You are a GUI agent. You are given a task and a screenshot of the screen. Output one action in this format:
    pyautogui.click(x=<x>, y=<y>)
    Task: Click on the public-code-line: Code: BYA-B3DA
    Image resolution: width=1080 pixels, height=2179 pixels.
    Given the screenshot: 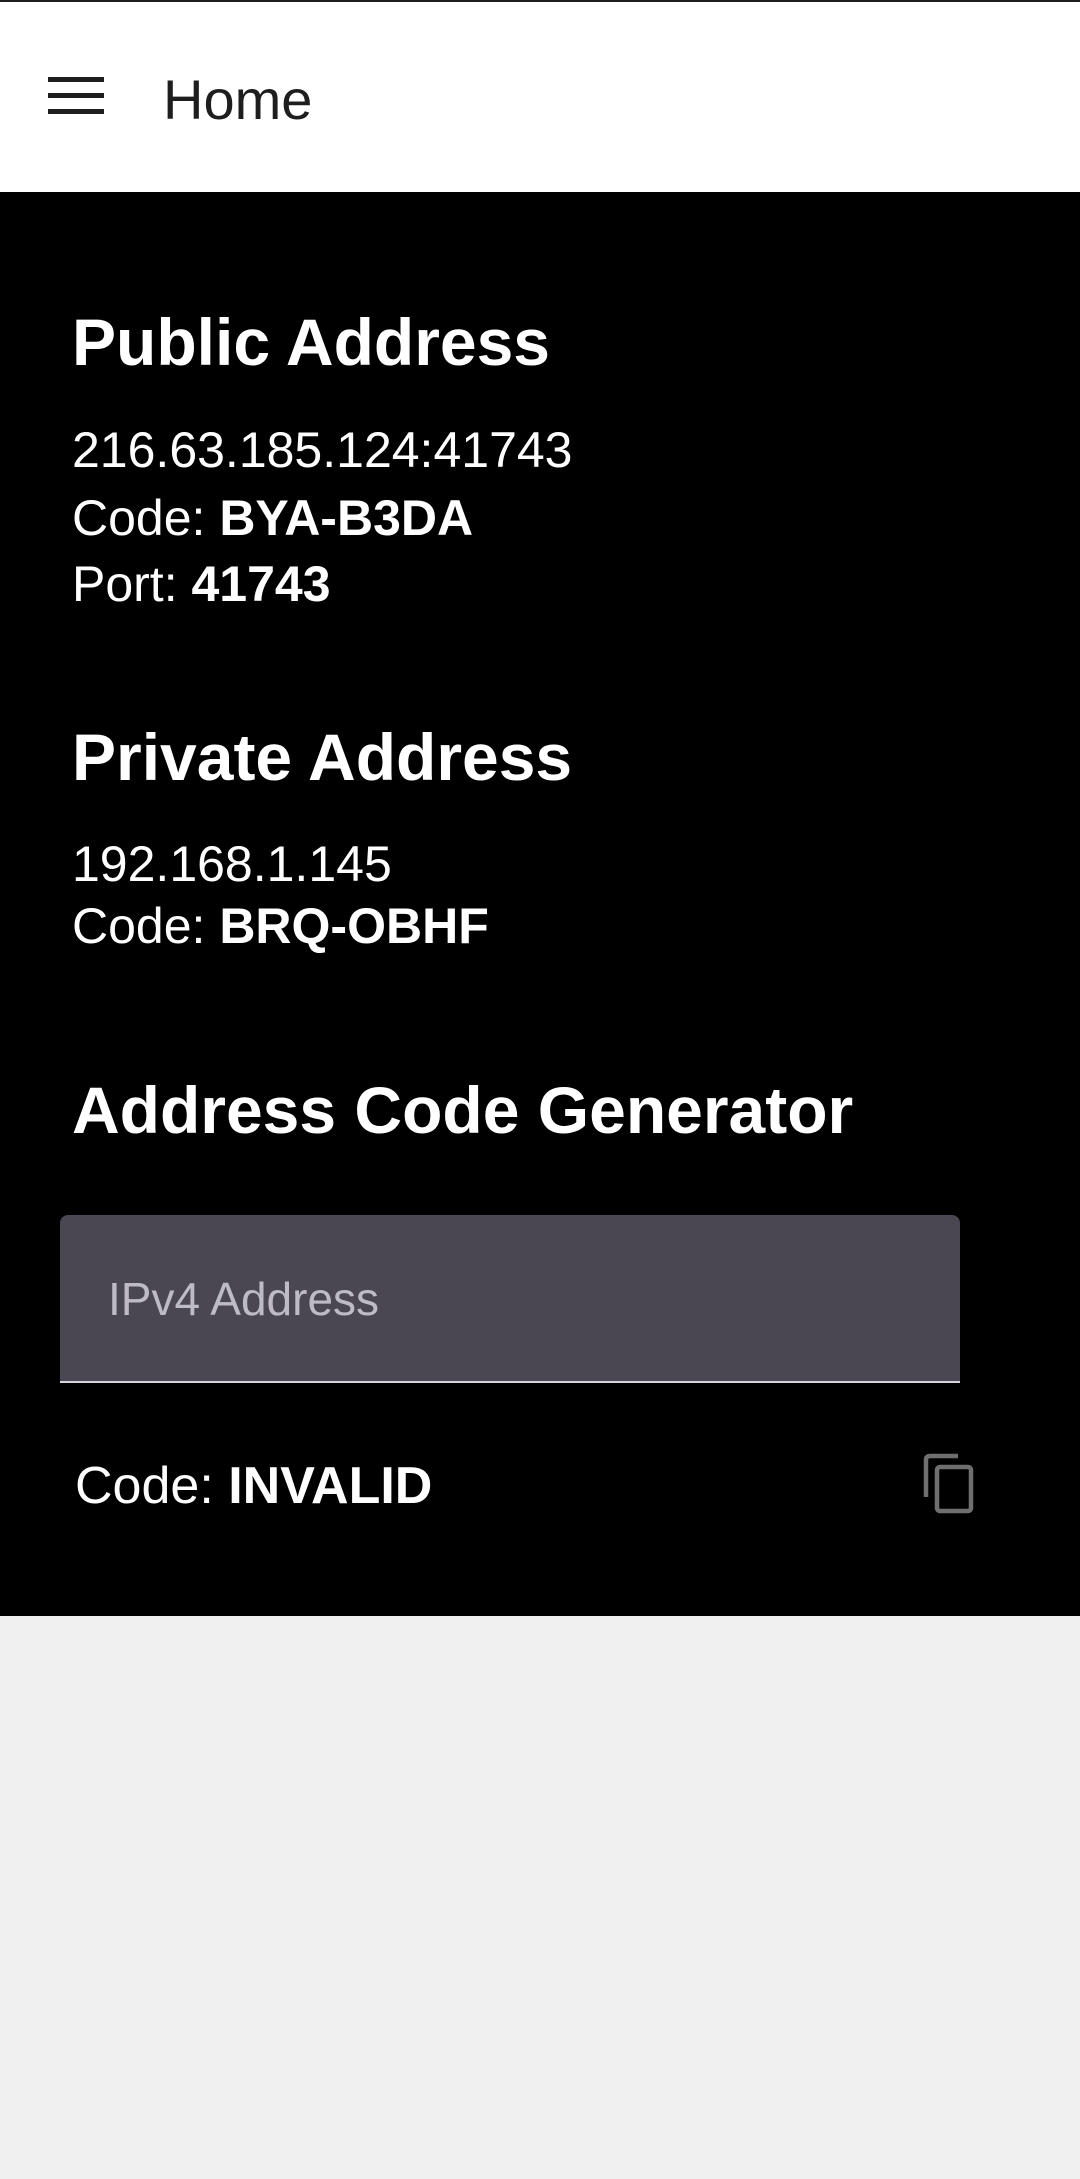 What is the action you would take?
    pyautogui.click(x=272, y=518)
    